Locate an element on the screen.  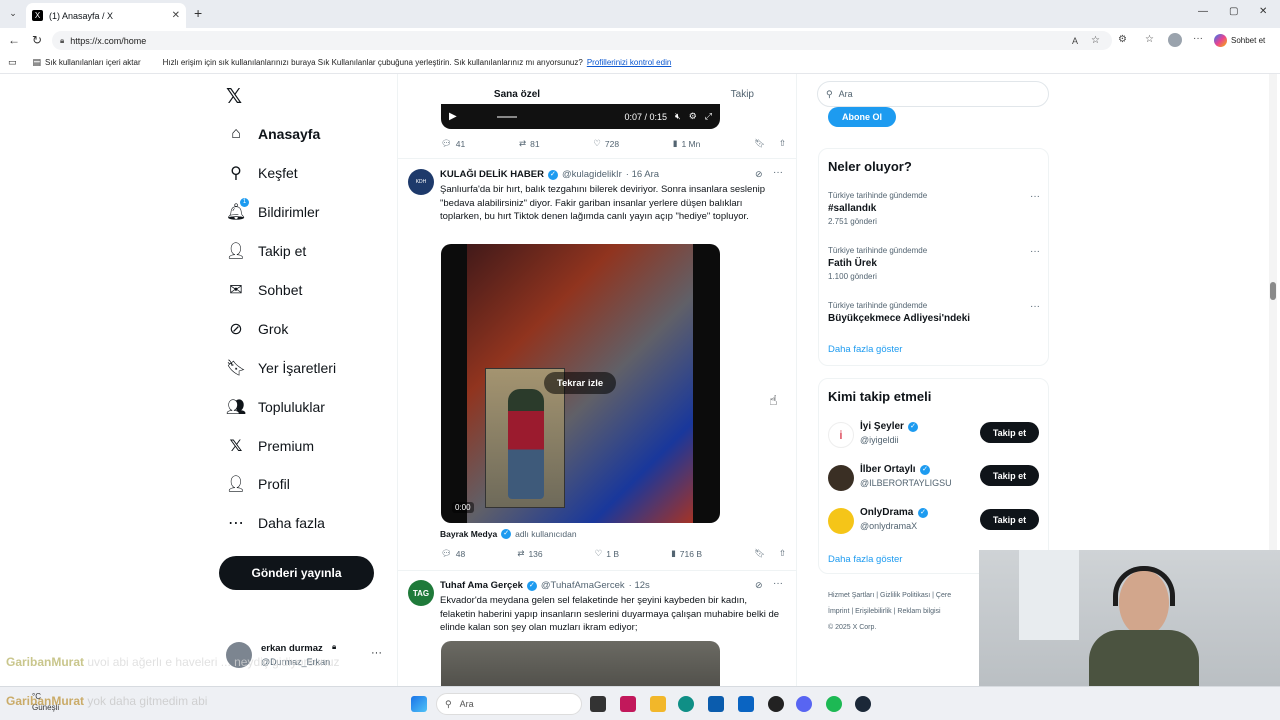
author-handle: @TuhafAmaGercek is located at coordinates (583, 585).